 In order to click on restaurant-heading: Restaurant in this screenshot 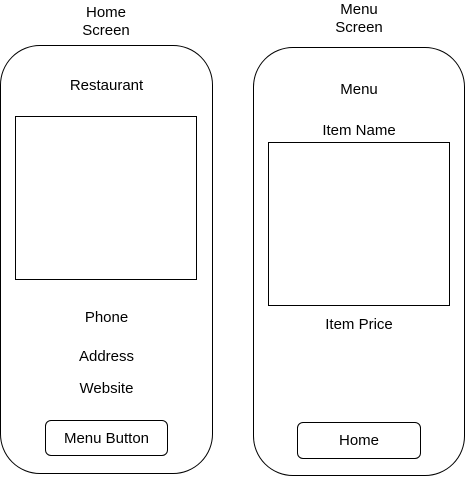, I will do `click(106, 85)`.